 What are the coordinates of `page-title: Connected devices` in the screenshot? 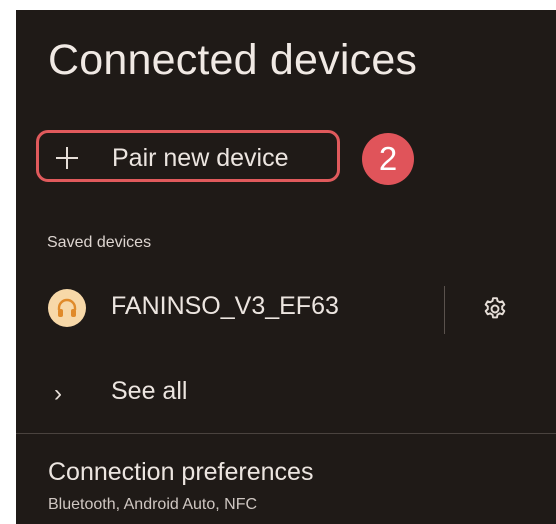 It's located at (233, 60).